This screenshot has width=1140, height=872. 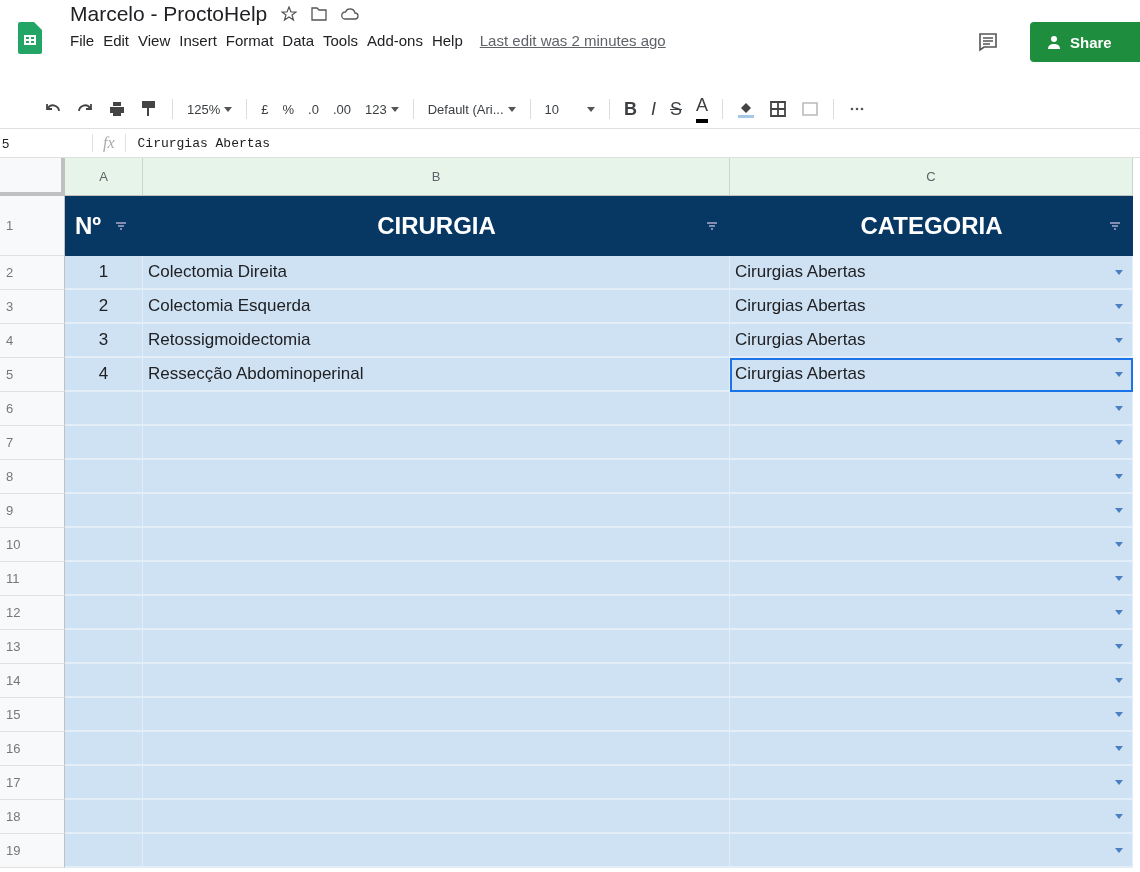 What do you see at coordinates (298, 40) in the screenshot?
I see `menu-item: Data` at bounding box center [298, 40].